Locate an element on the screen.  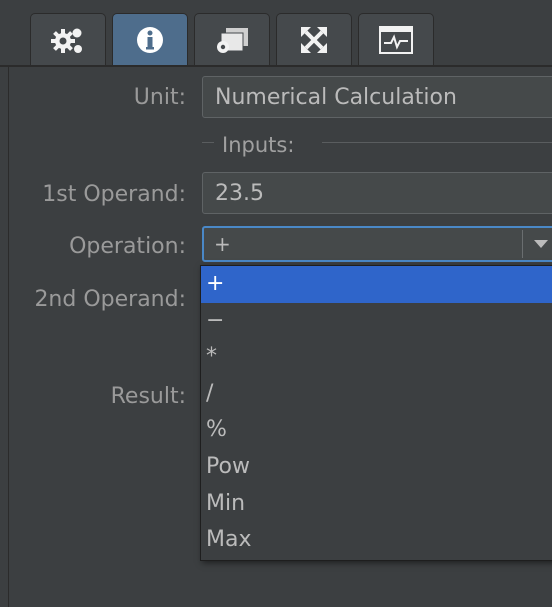
option-max: Max is located at coordinates (376, 540).